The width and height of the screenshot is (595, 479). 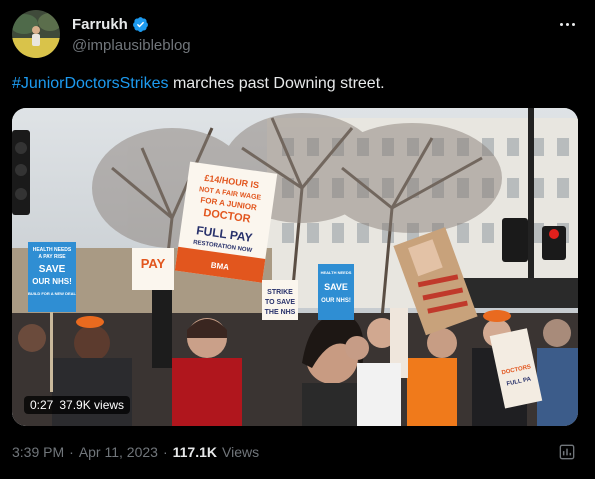 I want to click on placard-left-line2: A PAY RISE, so click(x=52, y=257).